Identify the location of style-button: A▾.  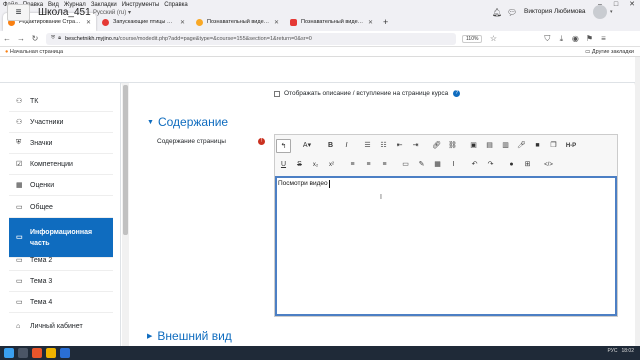
(307, 146).